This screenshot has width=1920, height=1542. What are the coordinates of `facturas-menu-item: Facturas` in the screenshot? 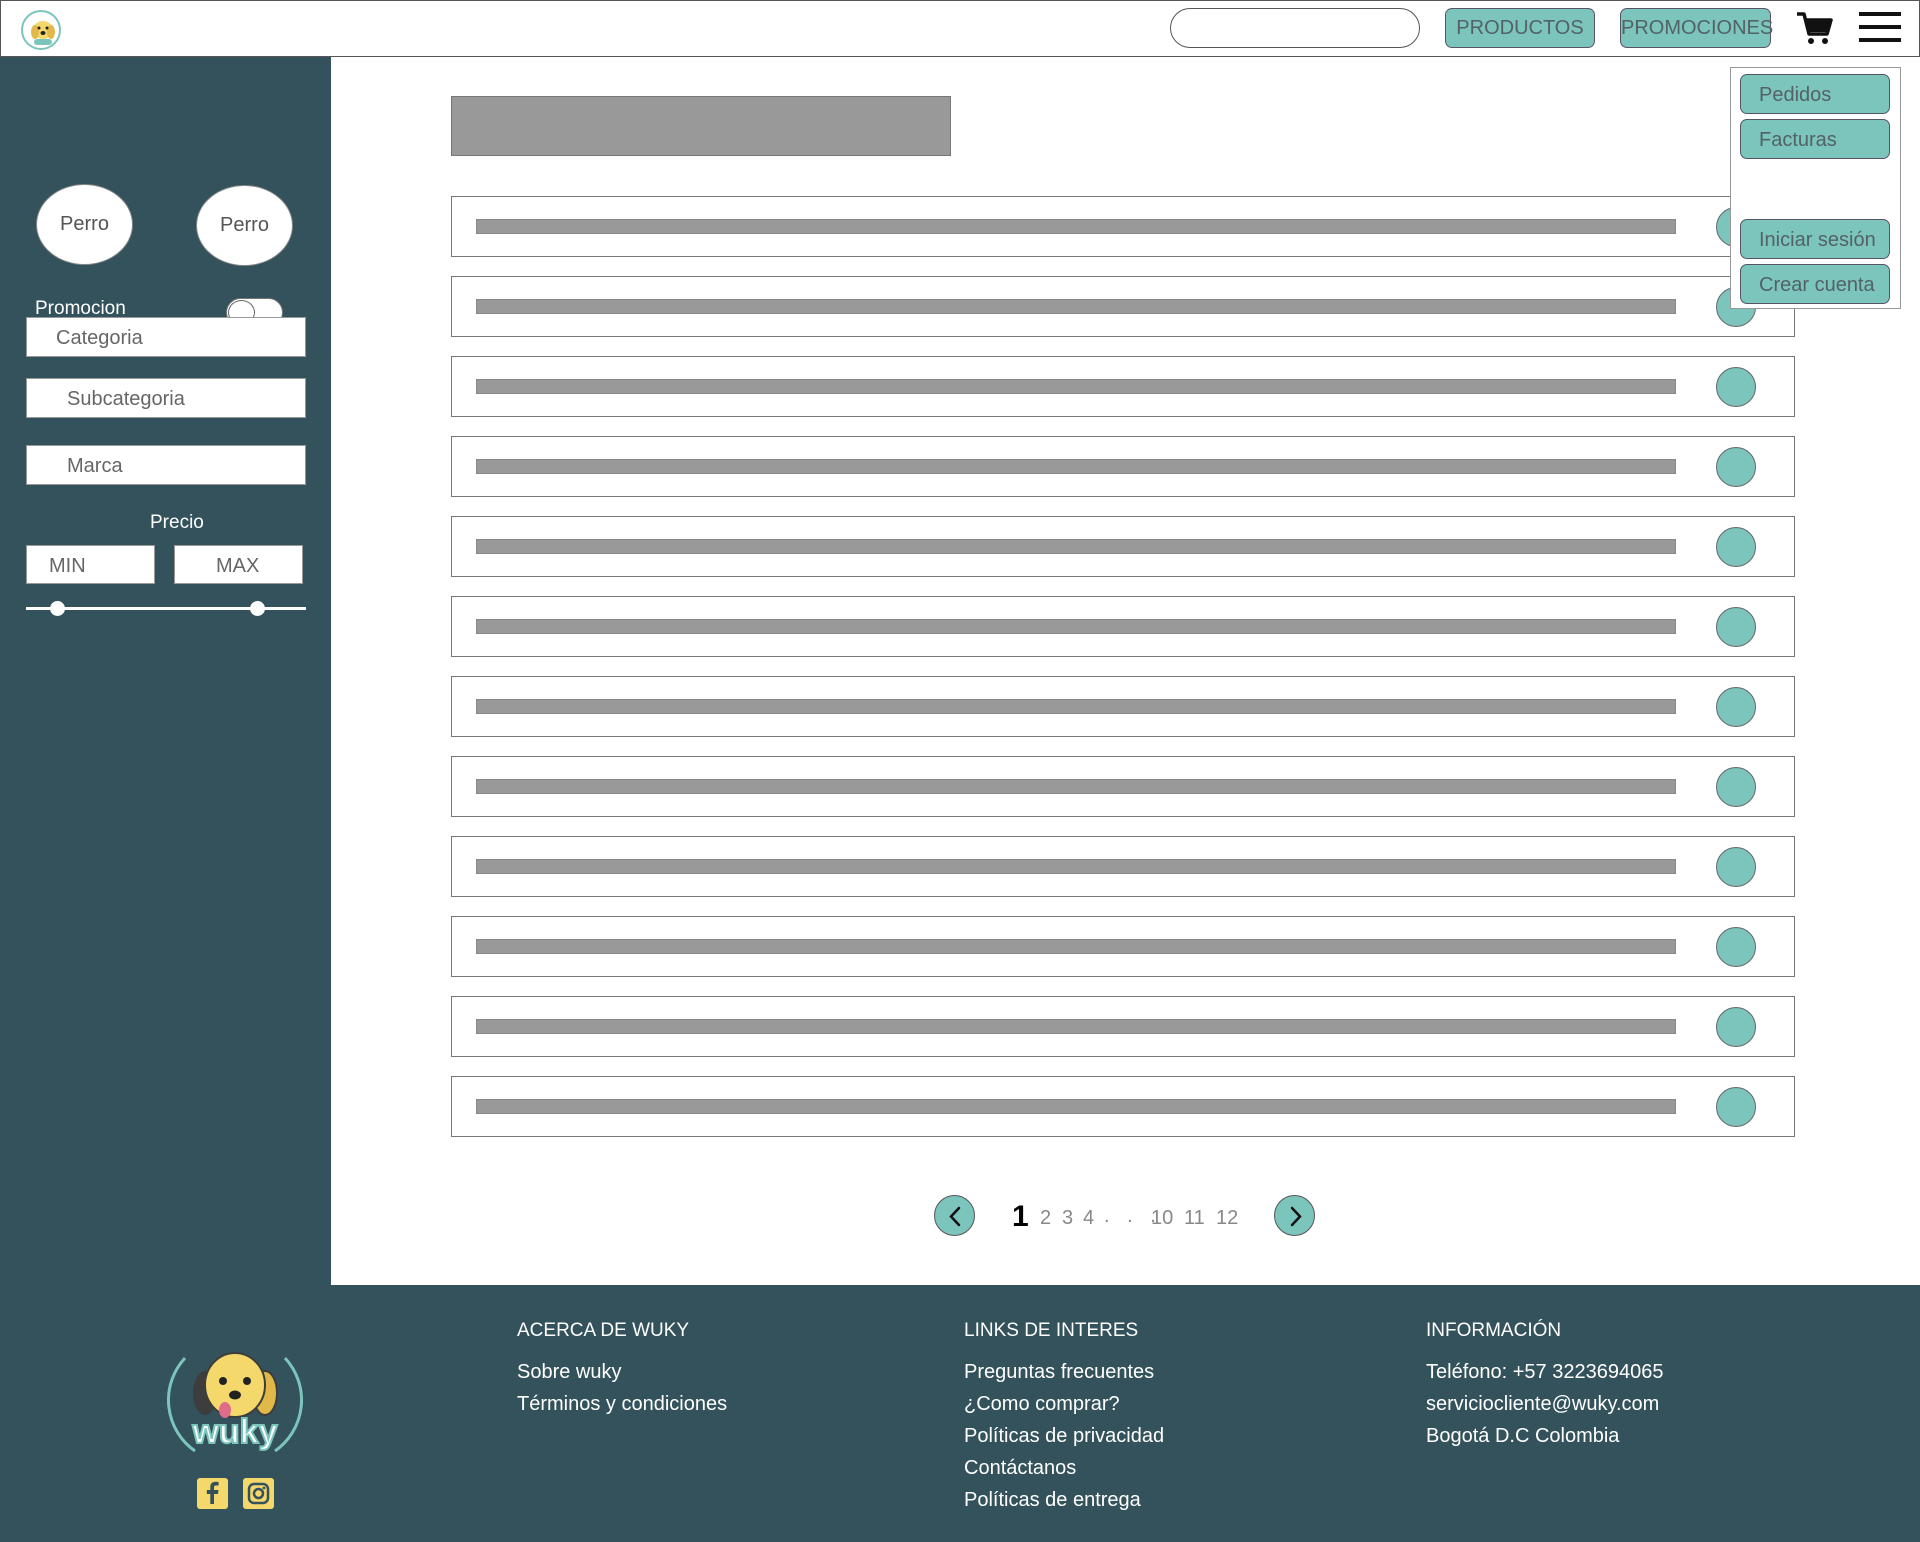 It's located at (1815, 139).